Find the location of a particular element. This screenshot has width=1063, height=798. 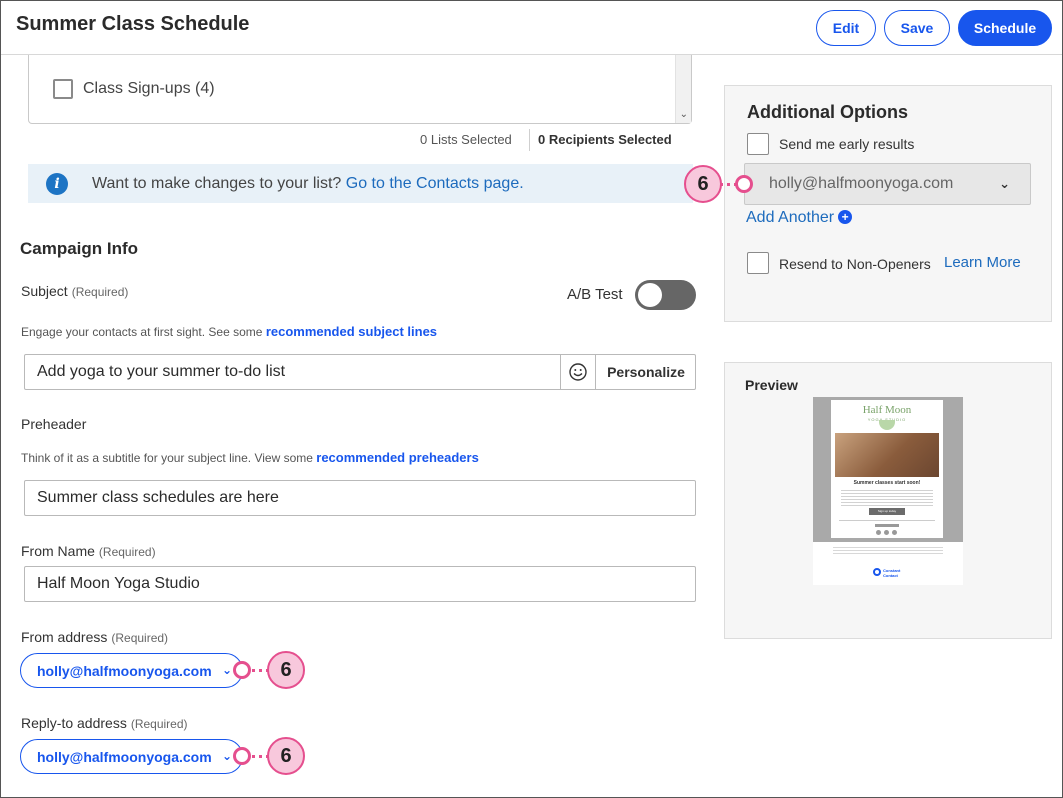

ab-test-toggle is located at coordinates (665, 295).